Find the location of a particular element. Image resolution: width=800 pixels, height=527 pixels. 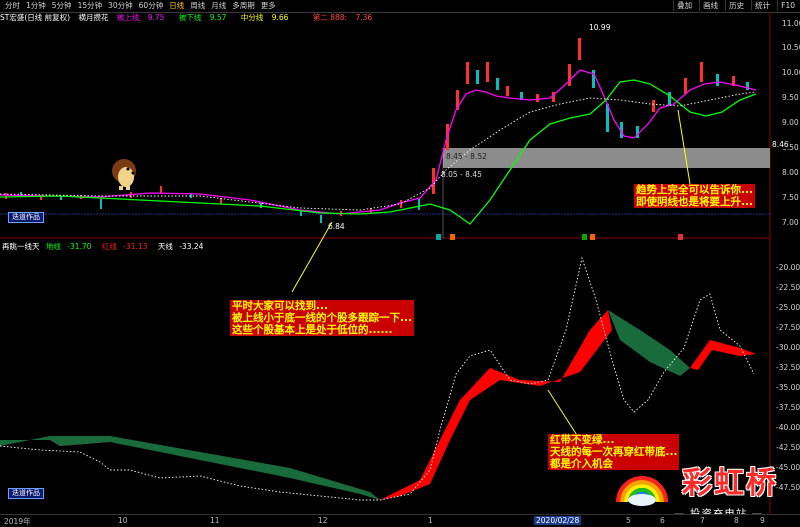

upper-axis-1050: 10.50 is located at coordinates (791, 47).